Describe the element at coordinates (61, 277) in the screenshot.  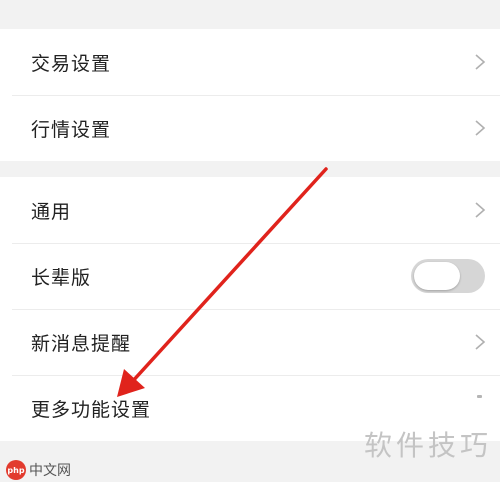
I see `row-label: 长辈版` at that location.